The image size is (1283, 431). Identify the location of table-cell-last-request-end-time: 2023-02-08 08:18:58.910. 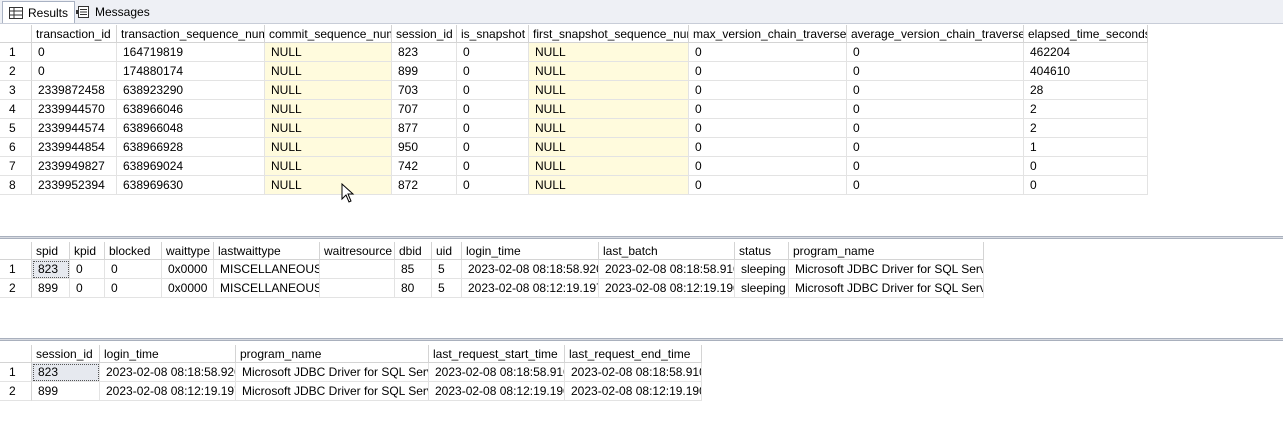
(633, 372).